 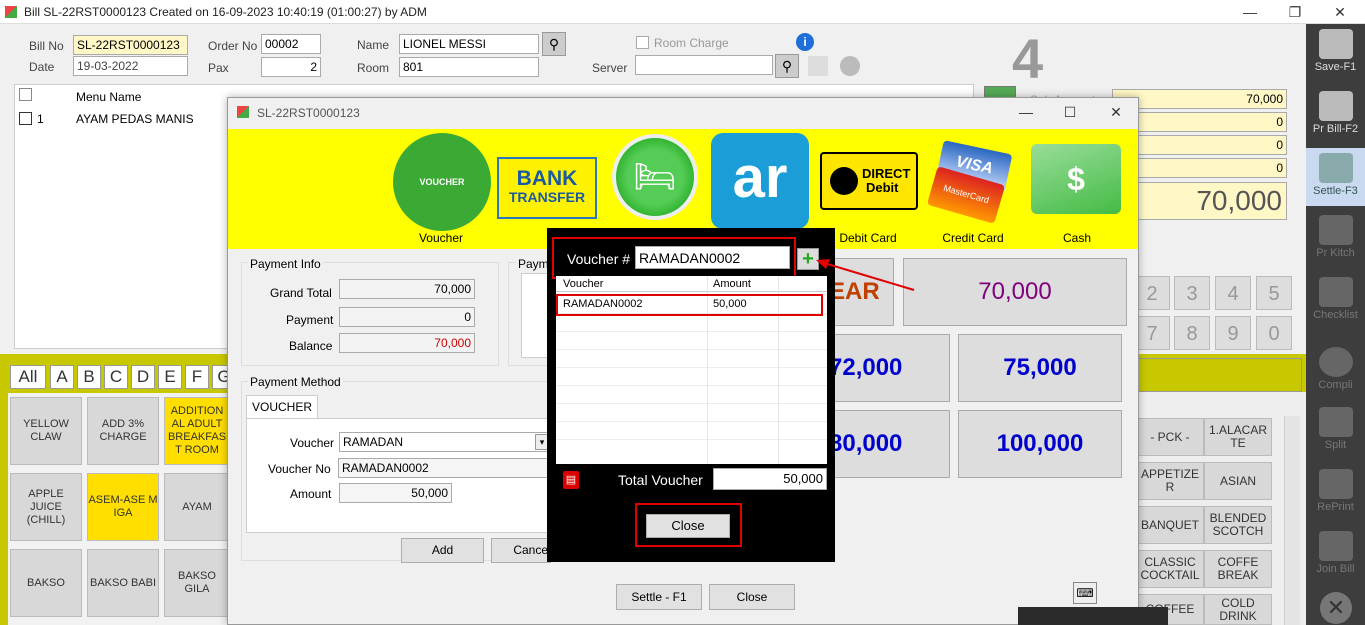 What do you see at coordinates (197, 377) in the screenshot?
I see `category-f: F` at bounding box center [197, 377].